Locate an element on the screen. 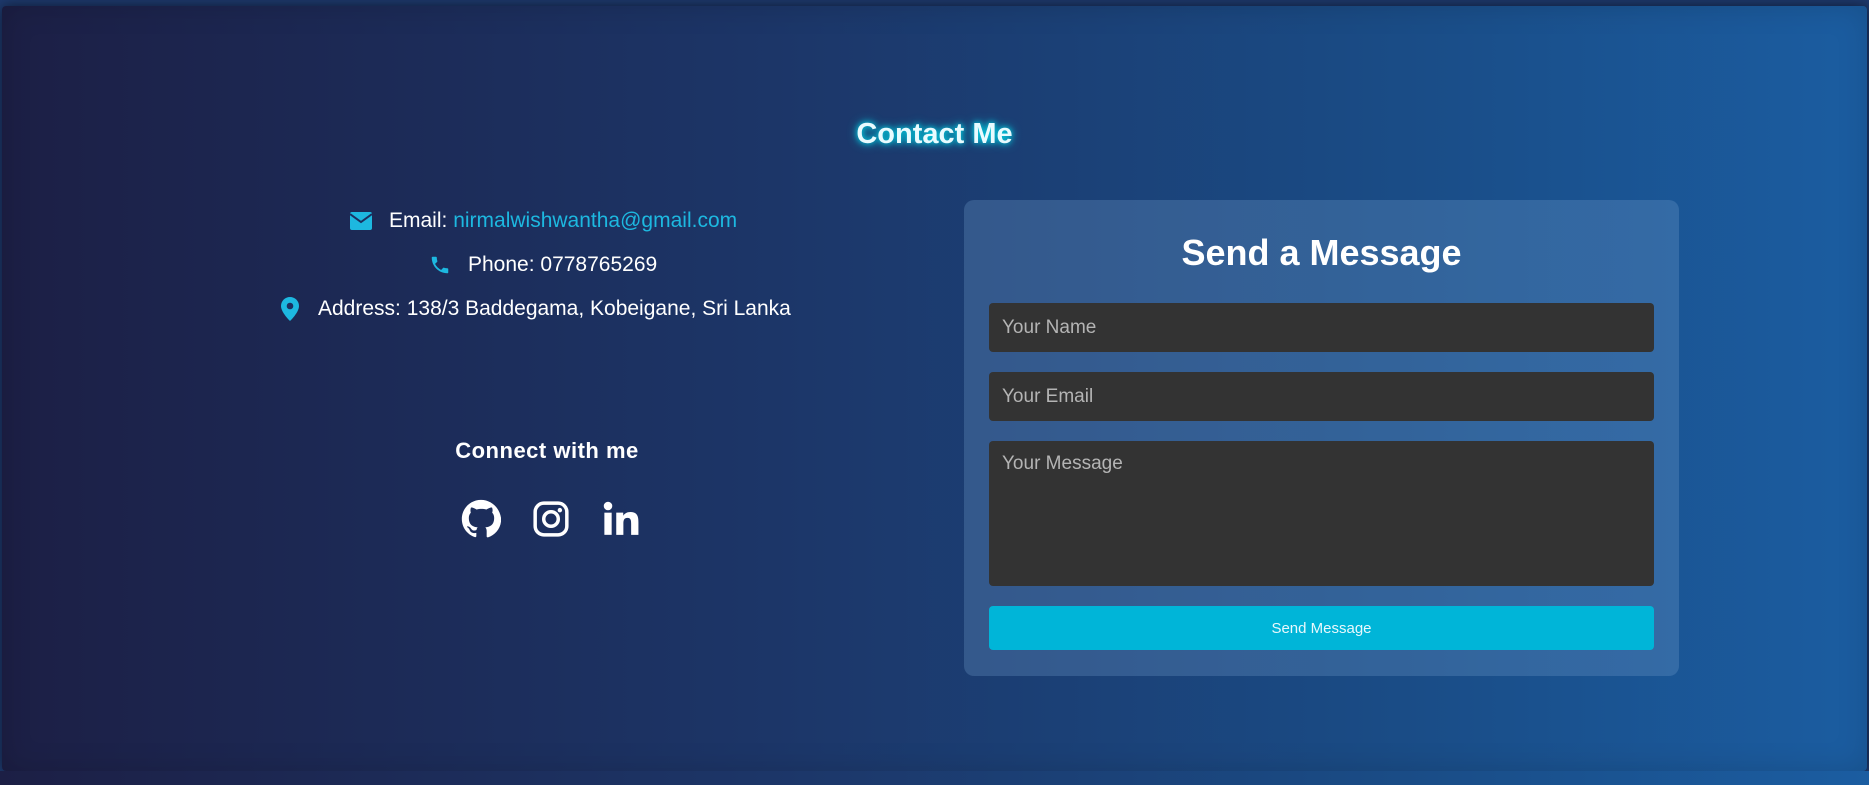 The width and height of the screenshot is (1869, 785). email-link: nirmalwishwantha@gmail.com is located at coordinates (595, 221).